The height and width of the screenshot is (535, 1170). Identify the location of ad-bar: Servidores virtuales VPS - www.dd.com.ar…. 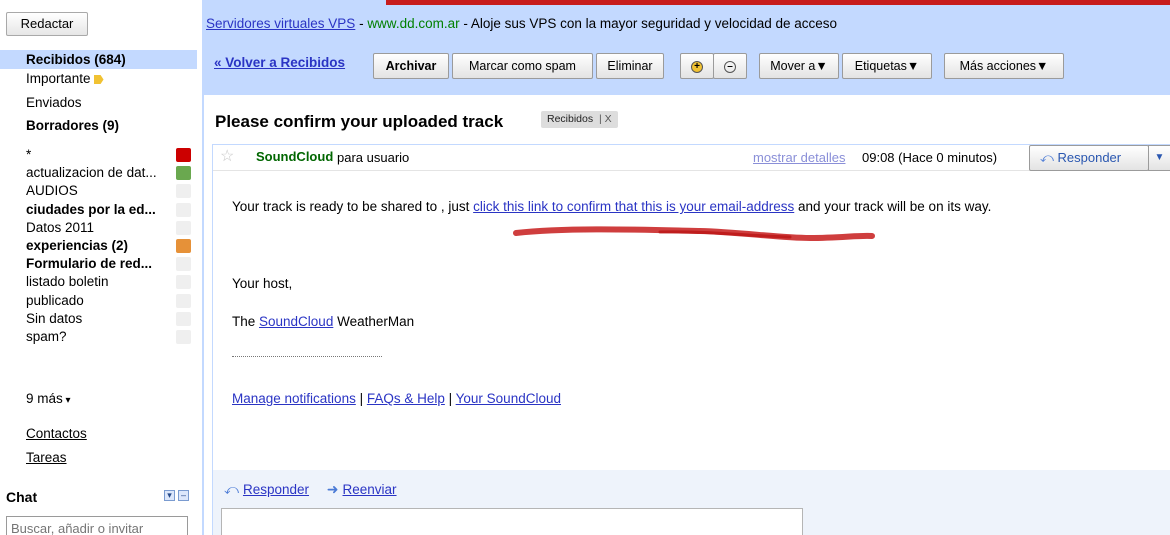
(521, 23).